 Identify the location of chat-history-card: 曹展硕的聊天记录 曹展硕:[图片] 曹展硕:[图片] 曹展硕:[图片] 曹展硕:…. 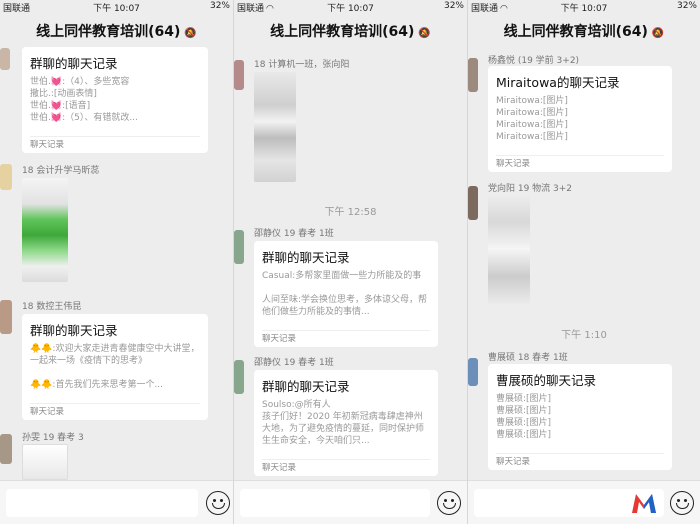
(580, 417).